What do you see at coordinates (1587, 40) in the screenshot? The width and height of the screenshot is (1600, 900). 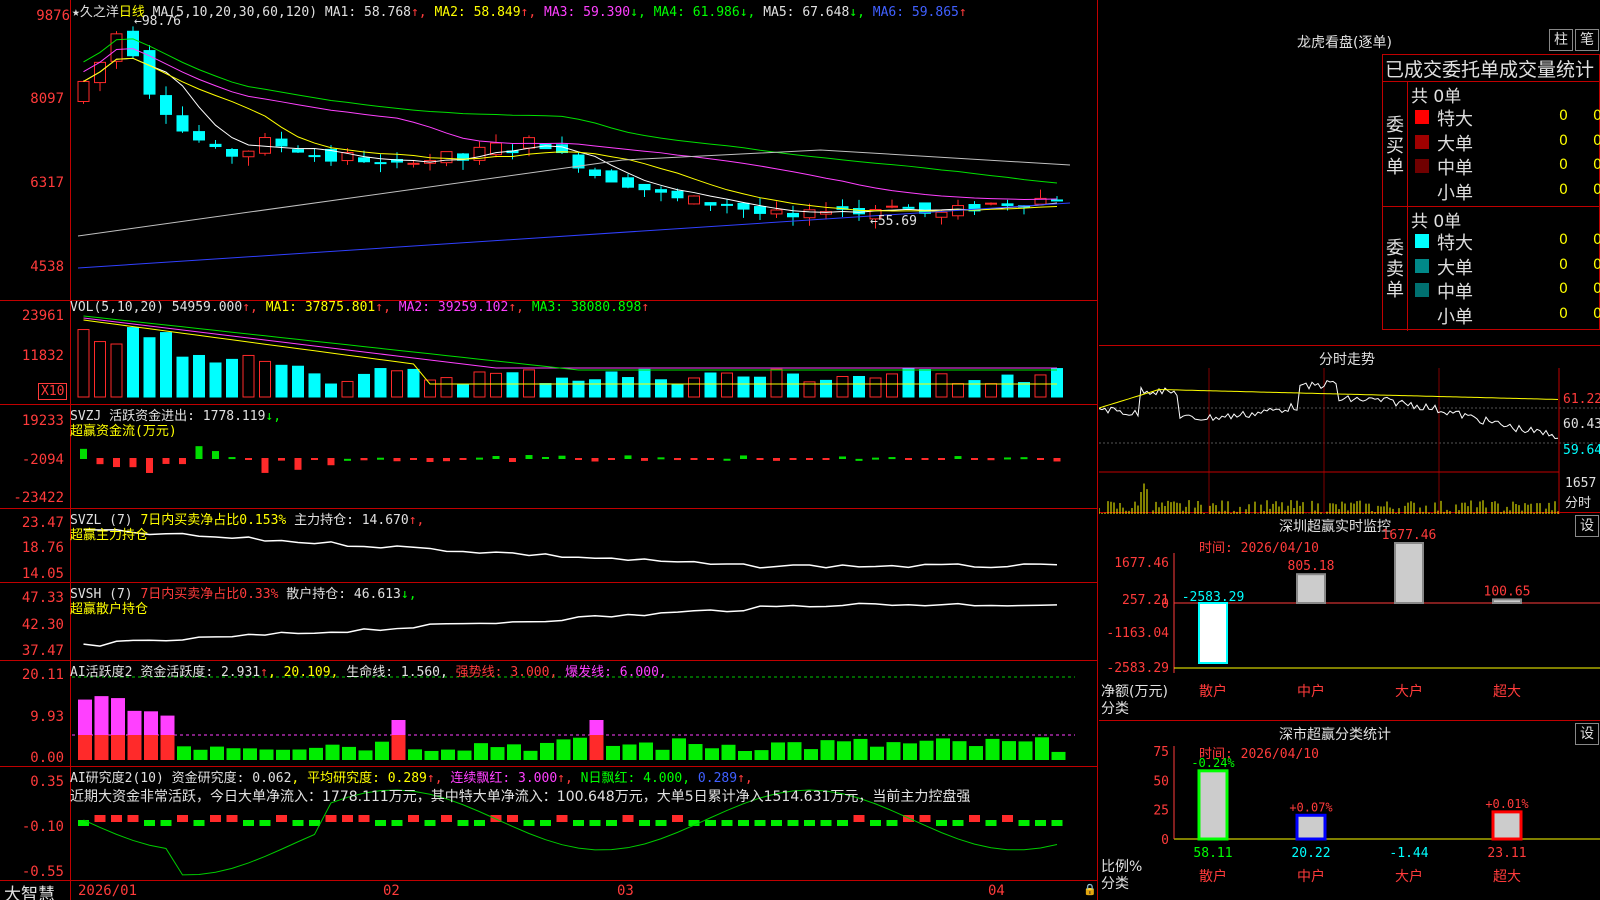 I see `pen-mode-button: 笔` at bounding box center [1587, 40].